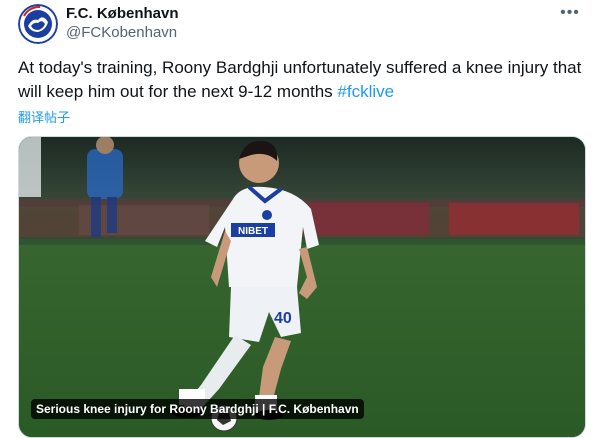 The height and width of the screenshot is (438, 602). I want to click on account-names: F.C. København @FCKobenhavn, so click(122, 24).